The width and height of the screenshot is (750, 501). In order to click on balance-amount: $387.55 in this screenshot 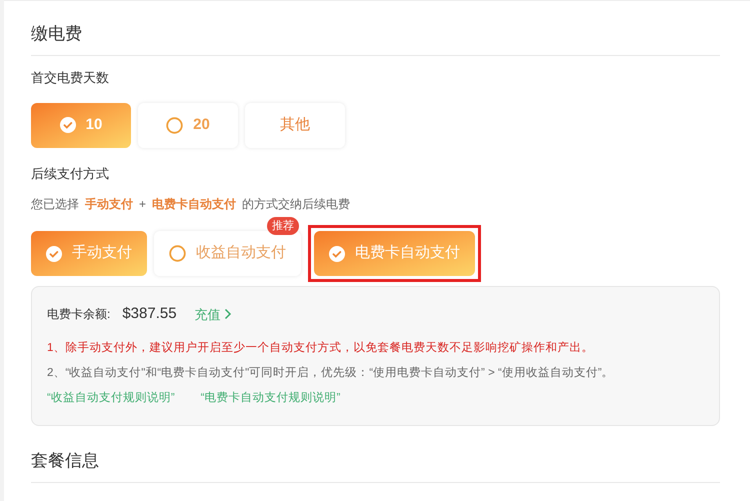, I will do `click(149, 314)`.